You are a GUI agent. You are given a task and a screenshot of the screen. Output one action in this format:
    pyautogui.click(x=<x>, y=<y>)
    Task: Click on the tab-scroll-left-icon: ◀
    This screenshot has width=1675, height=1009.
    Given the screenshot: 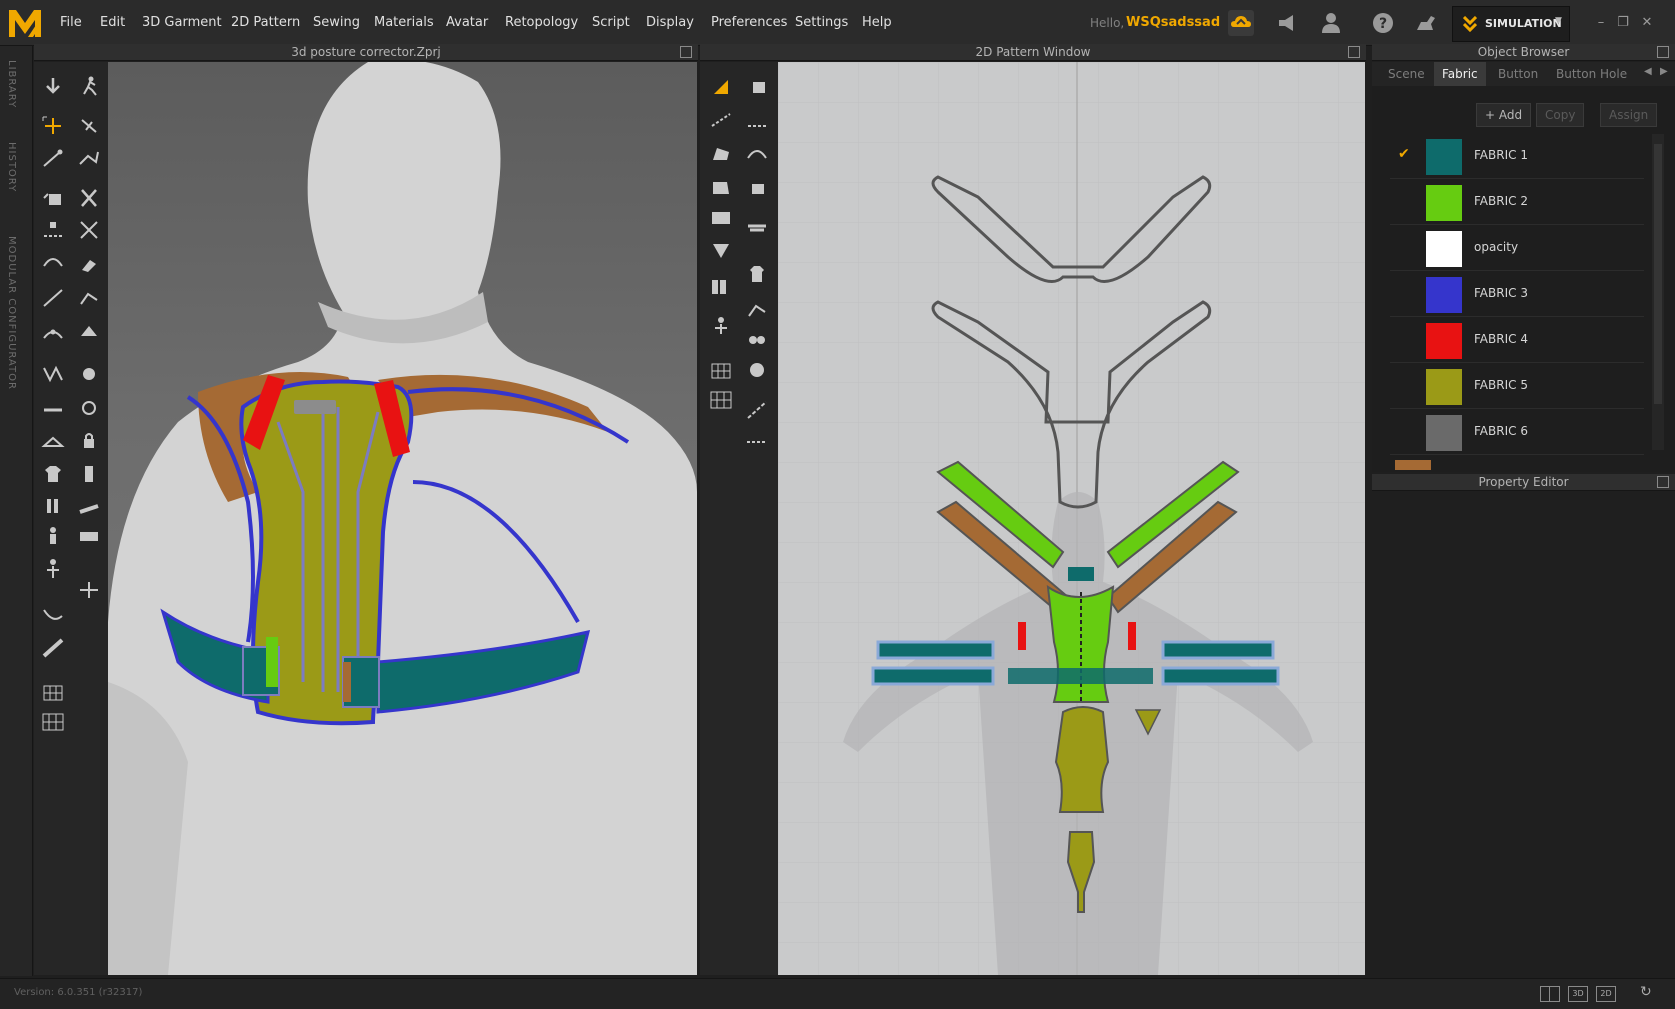 What is the action you would take?
    pyautogui.click(x=1648, y=71)
    